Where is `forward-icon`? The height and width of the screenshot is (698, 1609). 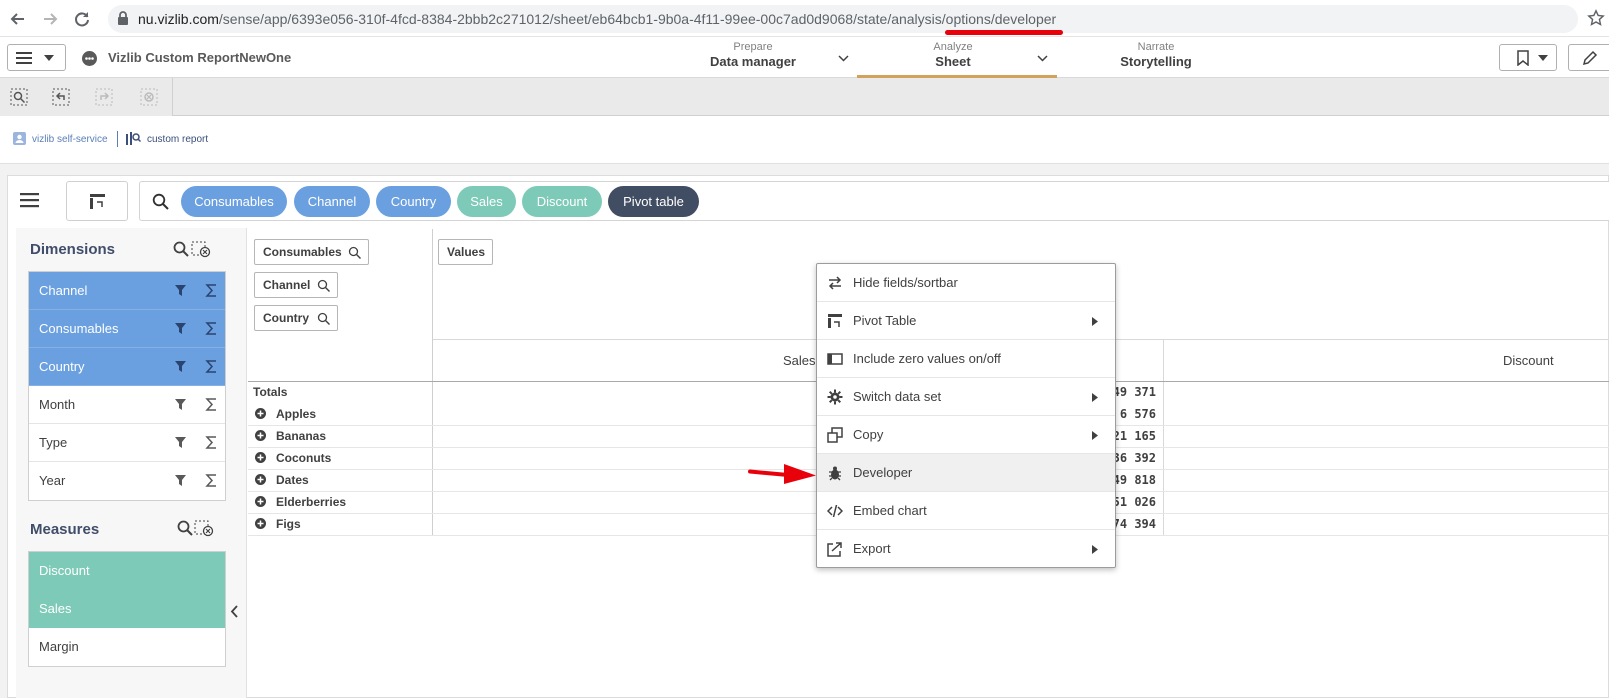
forward-icon is located at coordinates (50, 19).